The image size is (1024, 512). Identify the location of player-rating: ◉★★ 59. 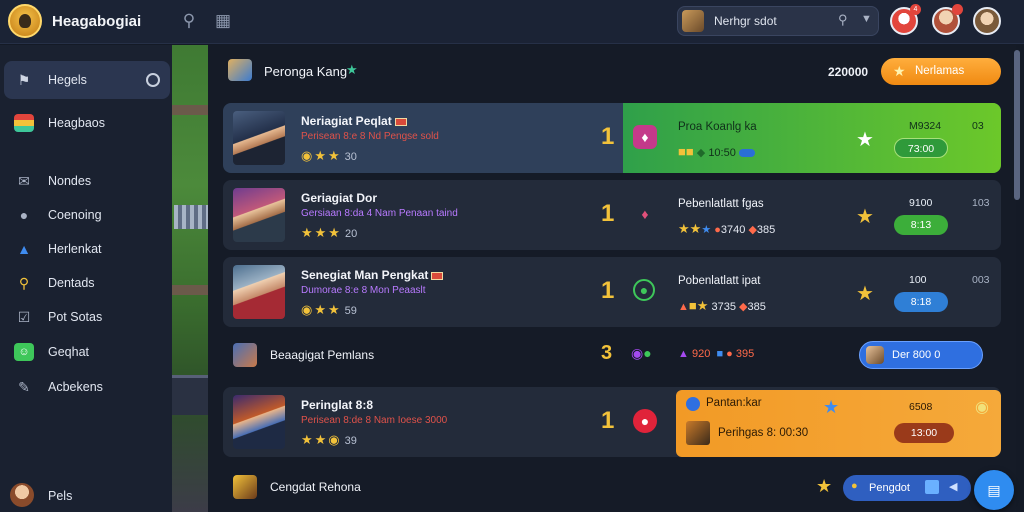
(329, 309).